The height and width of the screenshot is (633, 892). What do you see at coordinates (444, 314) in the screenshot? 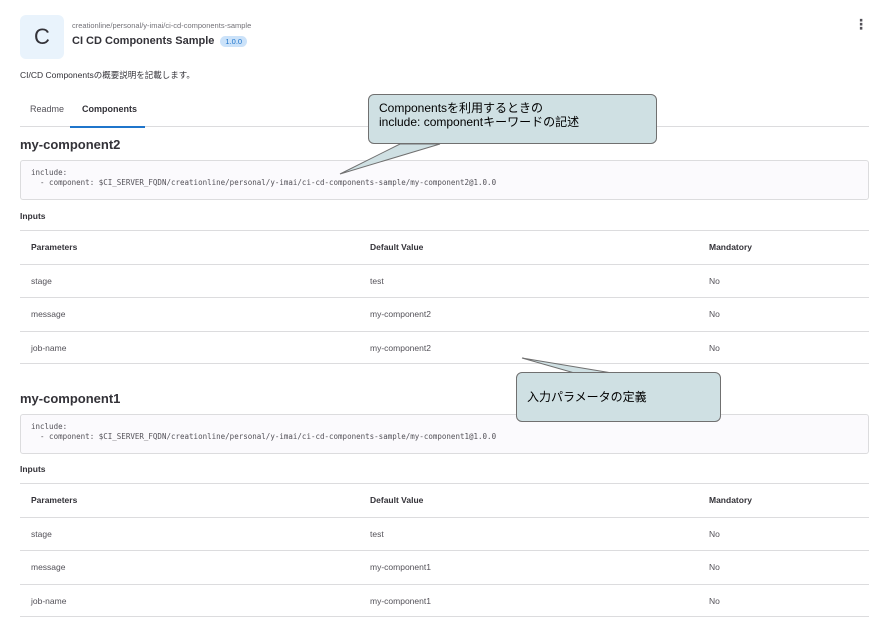
I see `table-row: message my-component2 No` at bounding box center [444, 314].